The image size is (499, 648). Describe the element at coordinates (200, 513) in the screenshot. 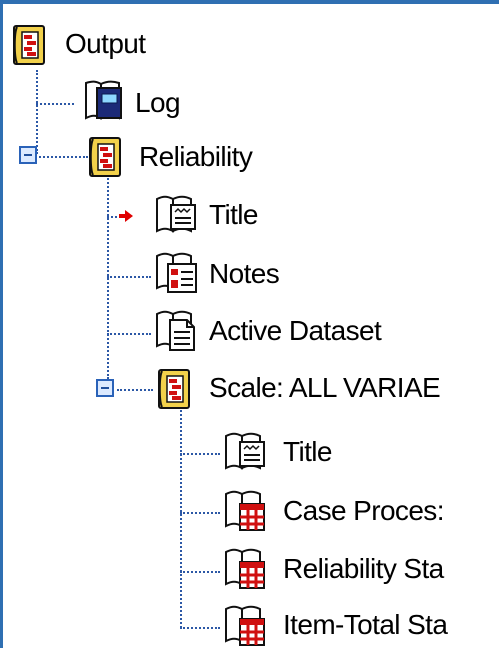

I see `tree-line-case-processing` at that location.